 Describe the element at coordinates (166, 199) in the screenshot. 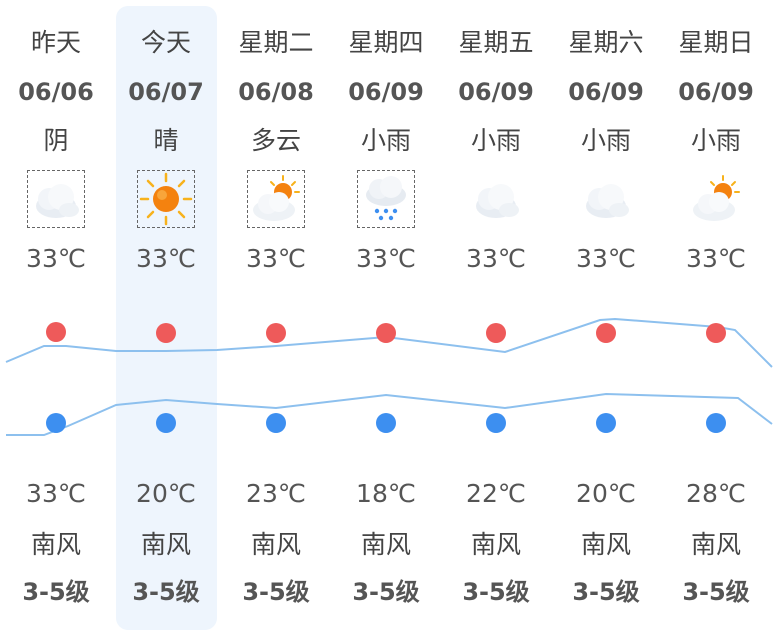

I see `sunny-icon` at that location.